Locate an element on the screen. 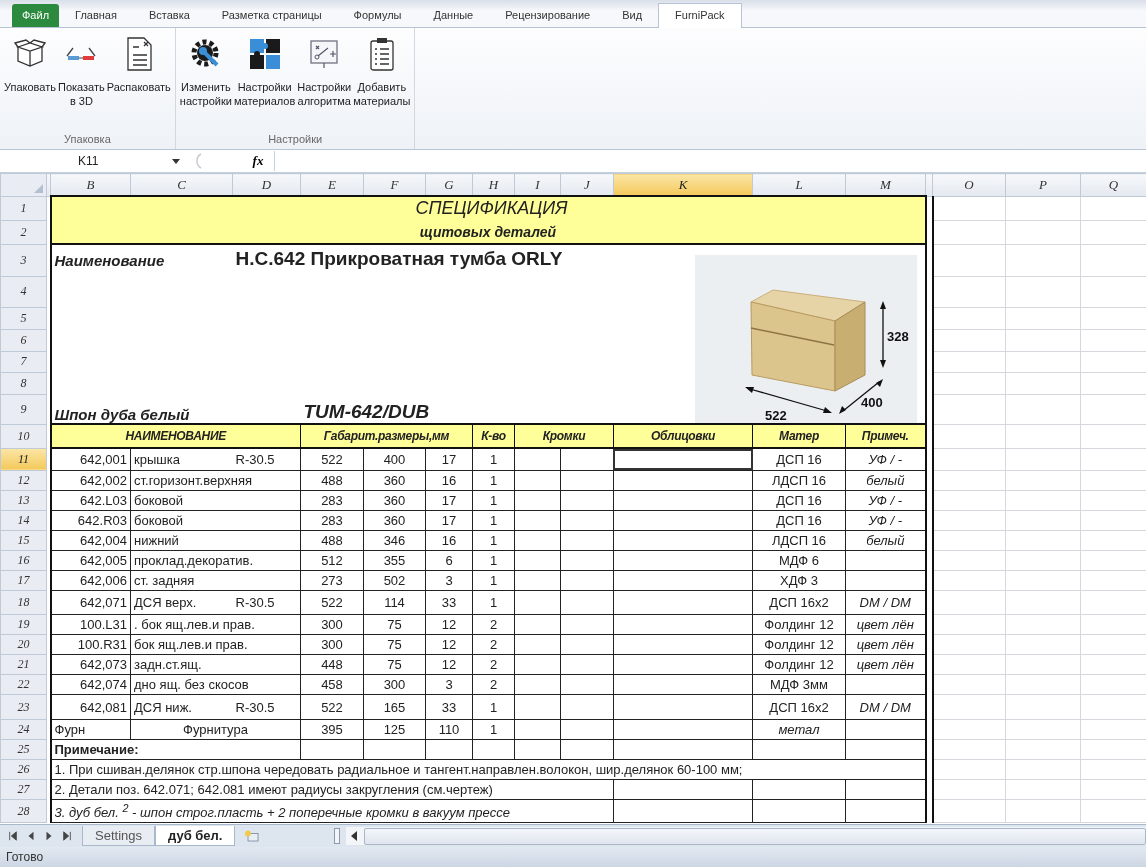 The width and height of the screenshot is (1146, 868). row-header: 21 is located at coordinates (23, 664).